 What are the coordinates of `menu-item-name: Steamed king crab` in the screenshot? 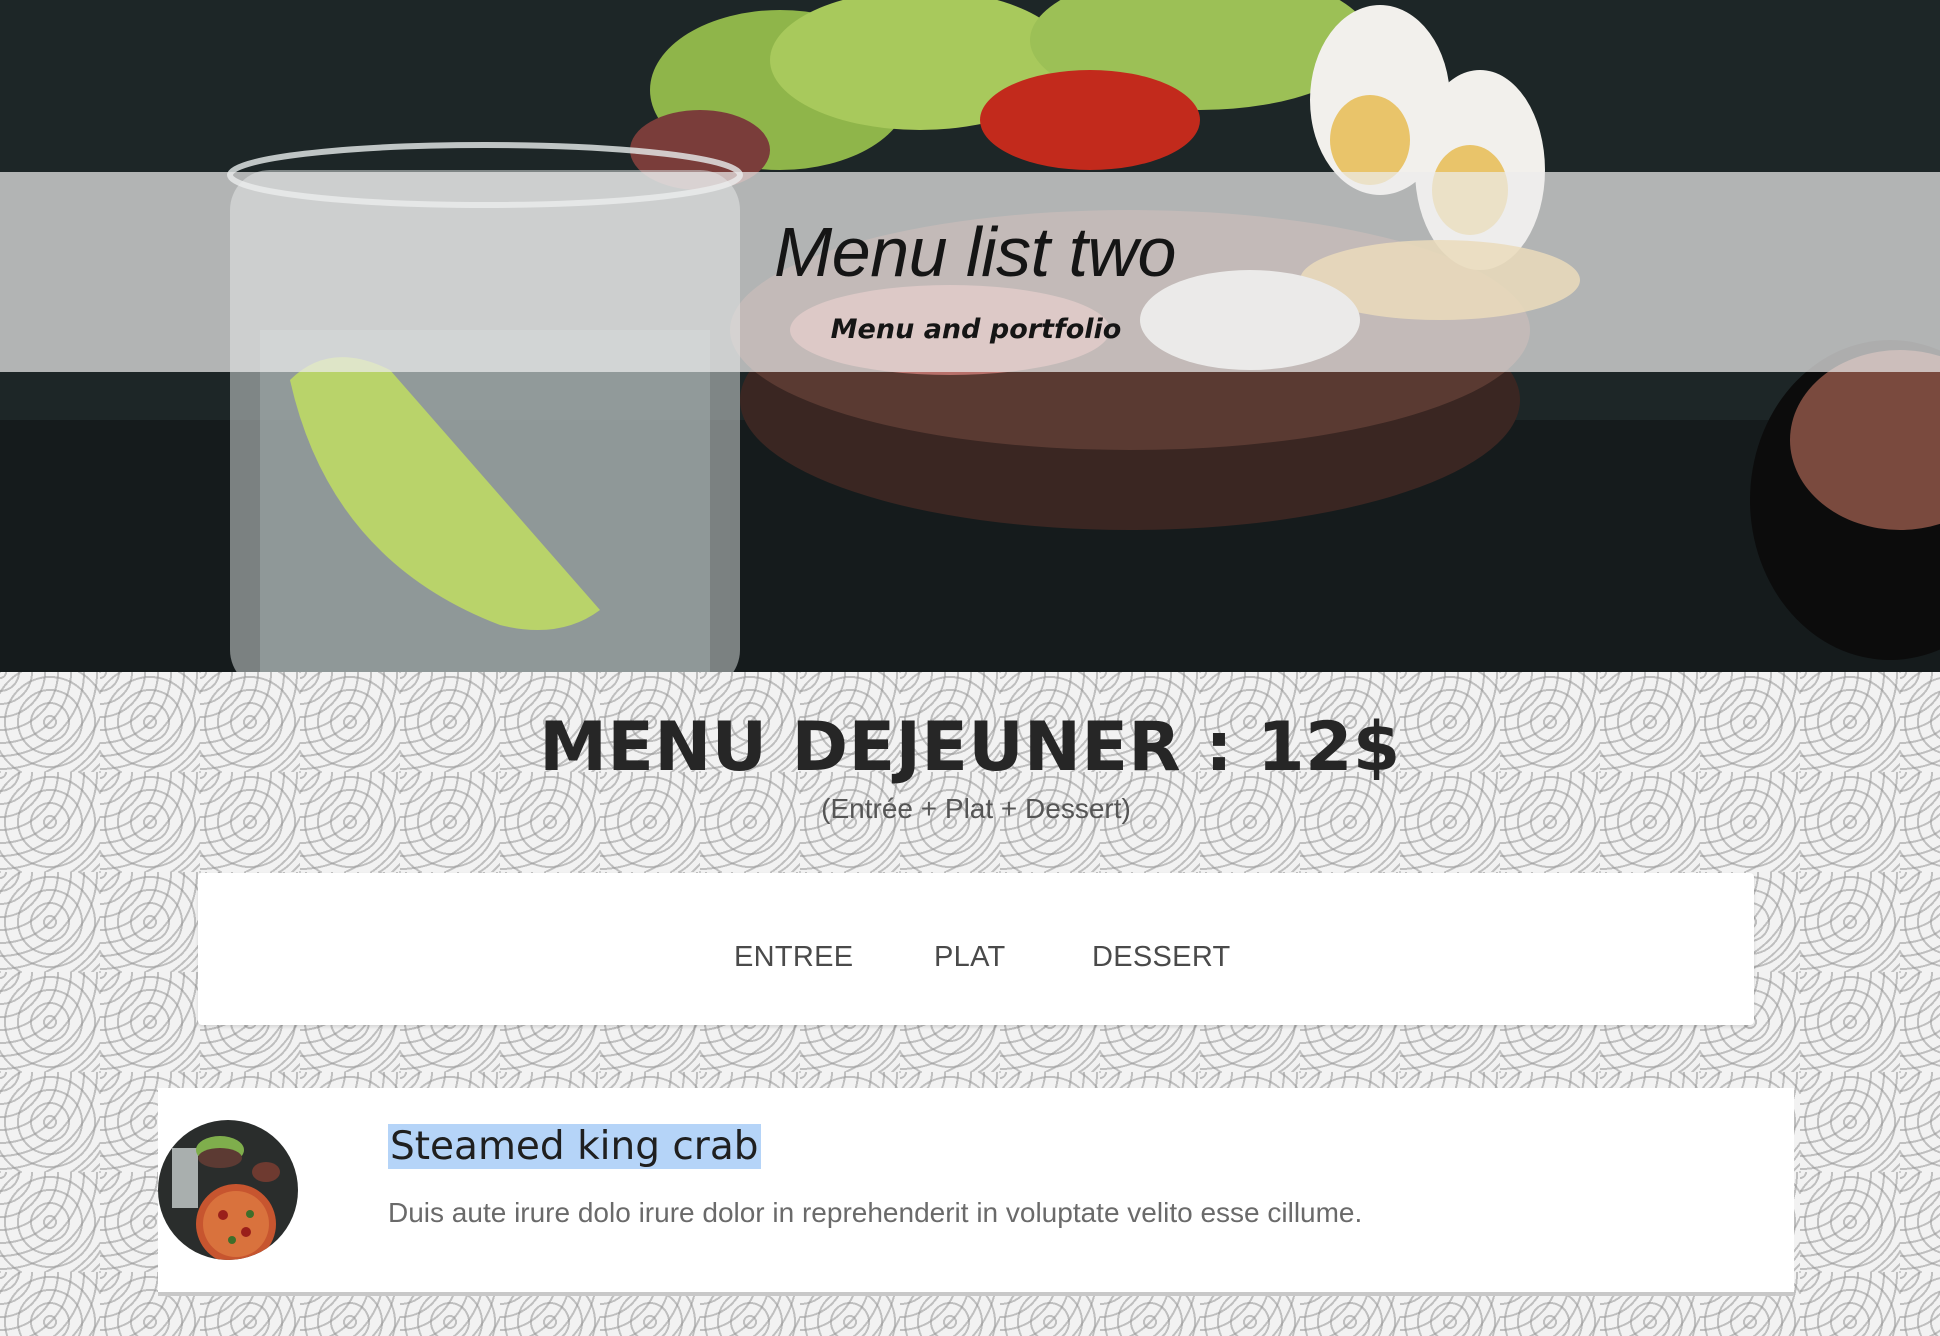 It's located at (574, 1146).